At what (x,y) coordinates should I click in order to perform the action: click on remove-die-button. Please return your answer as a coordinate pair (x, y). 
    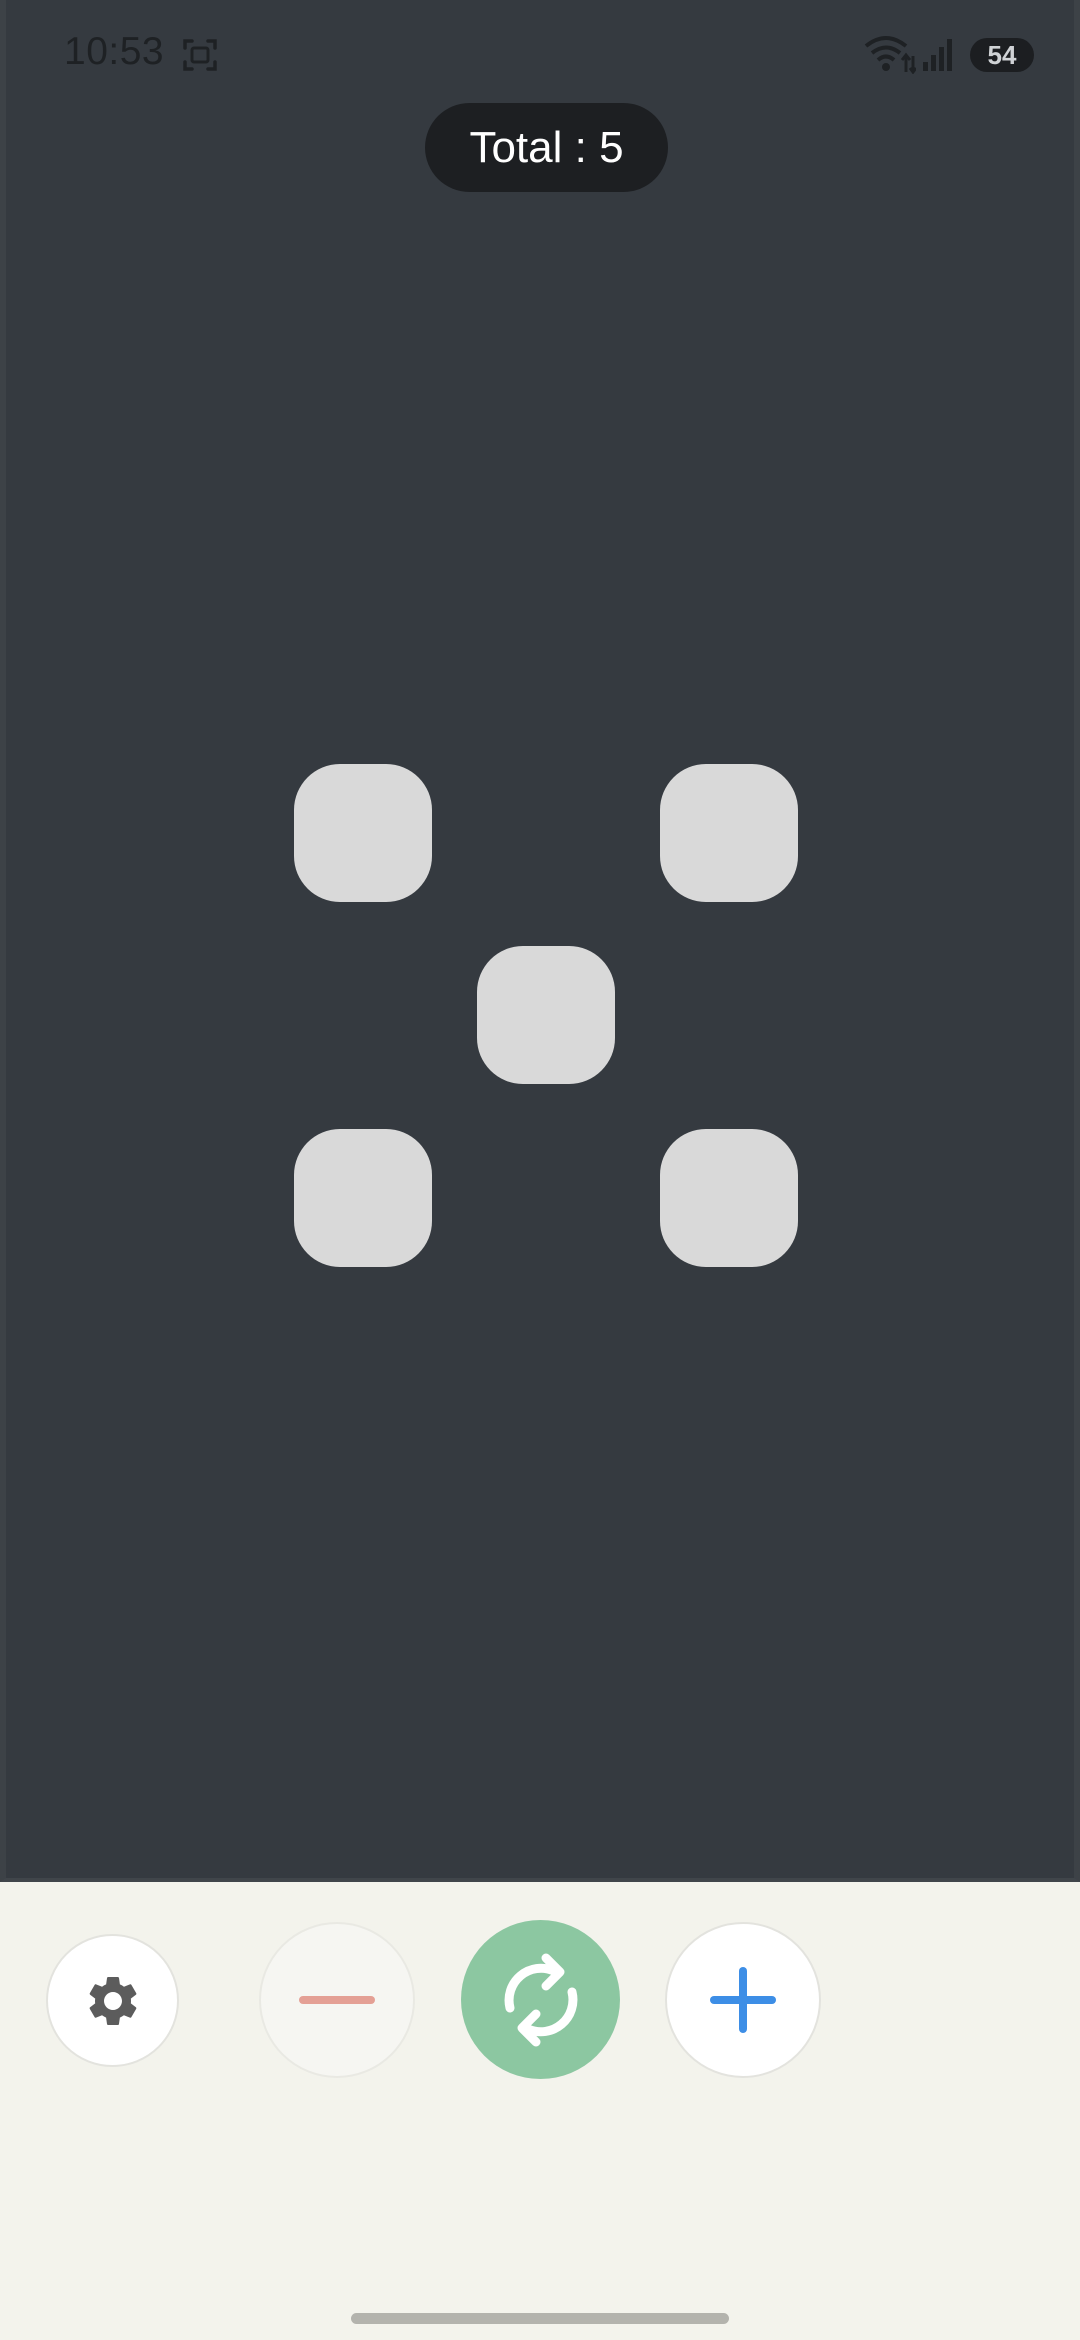
    Looking at the image, I should click on (337, 2000).